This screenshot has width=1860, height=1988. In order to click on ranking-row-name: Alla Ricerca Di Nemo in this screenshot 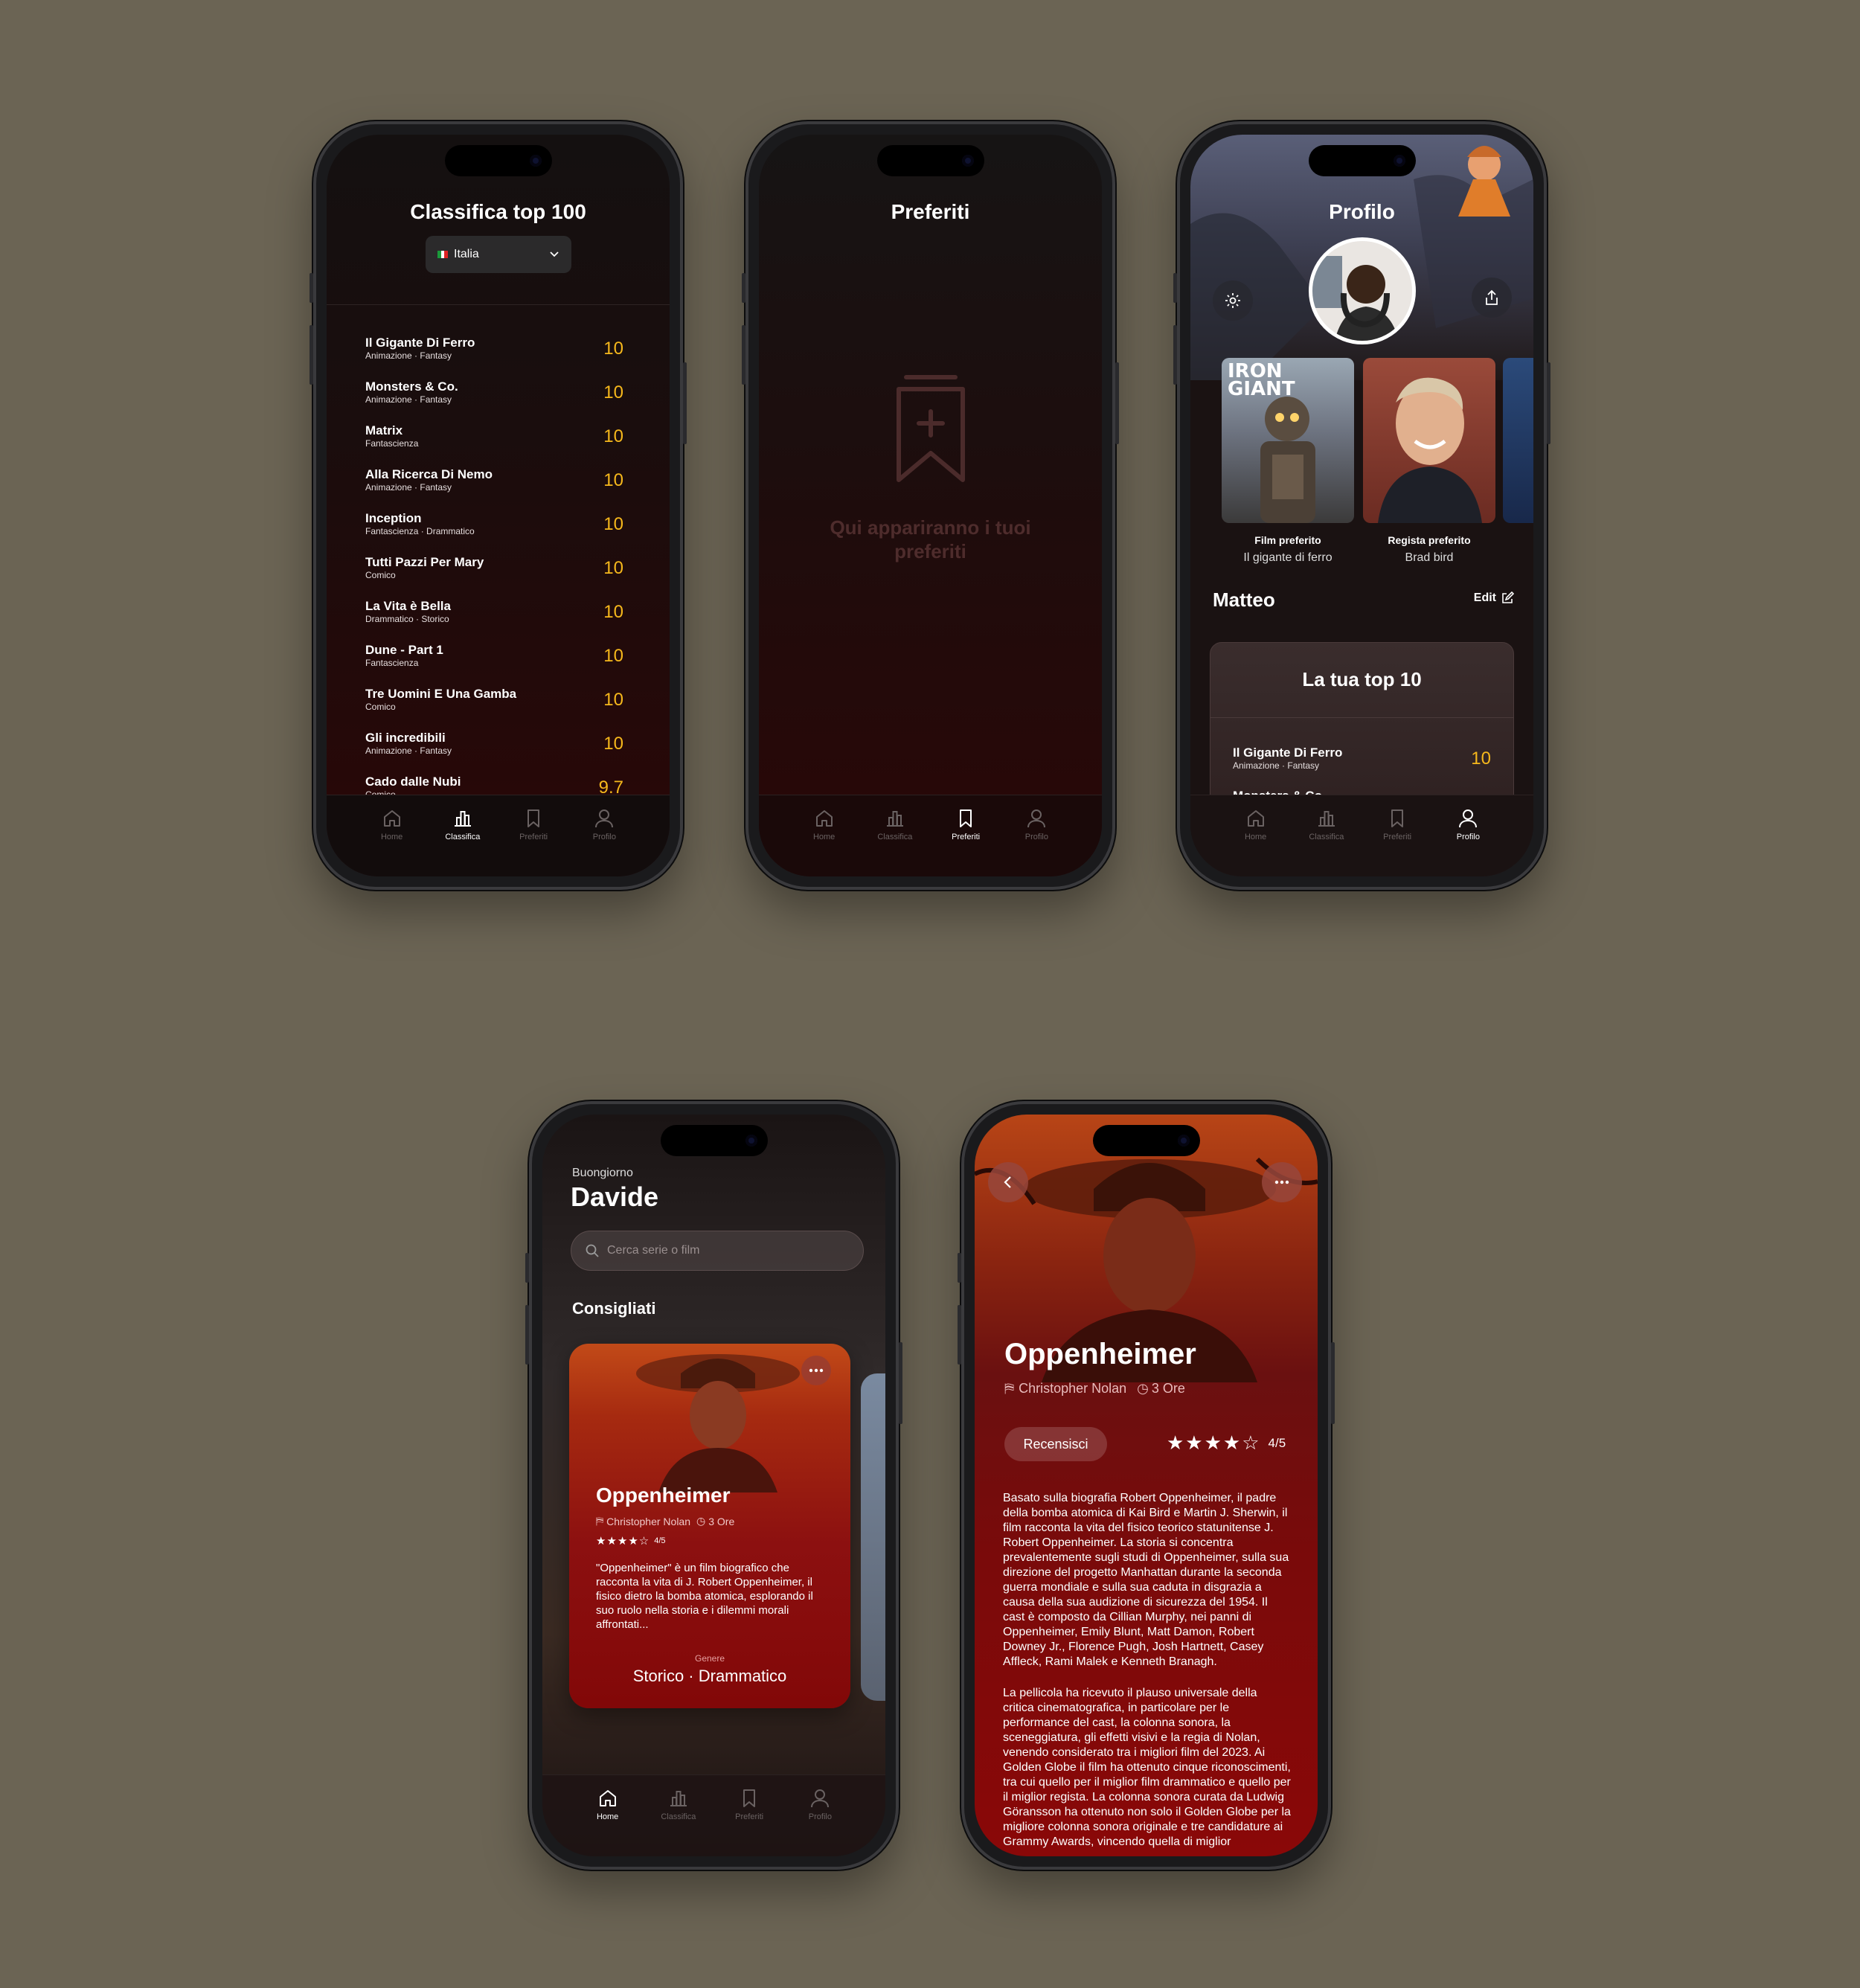, I will do `click(429, 474)`.